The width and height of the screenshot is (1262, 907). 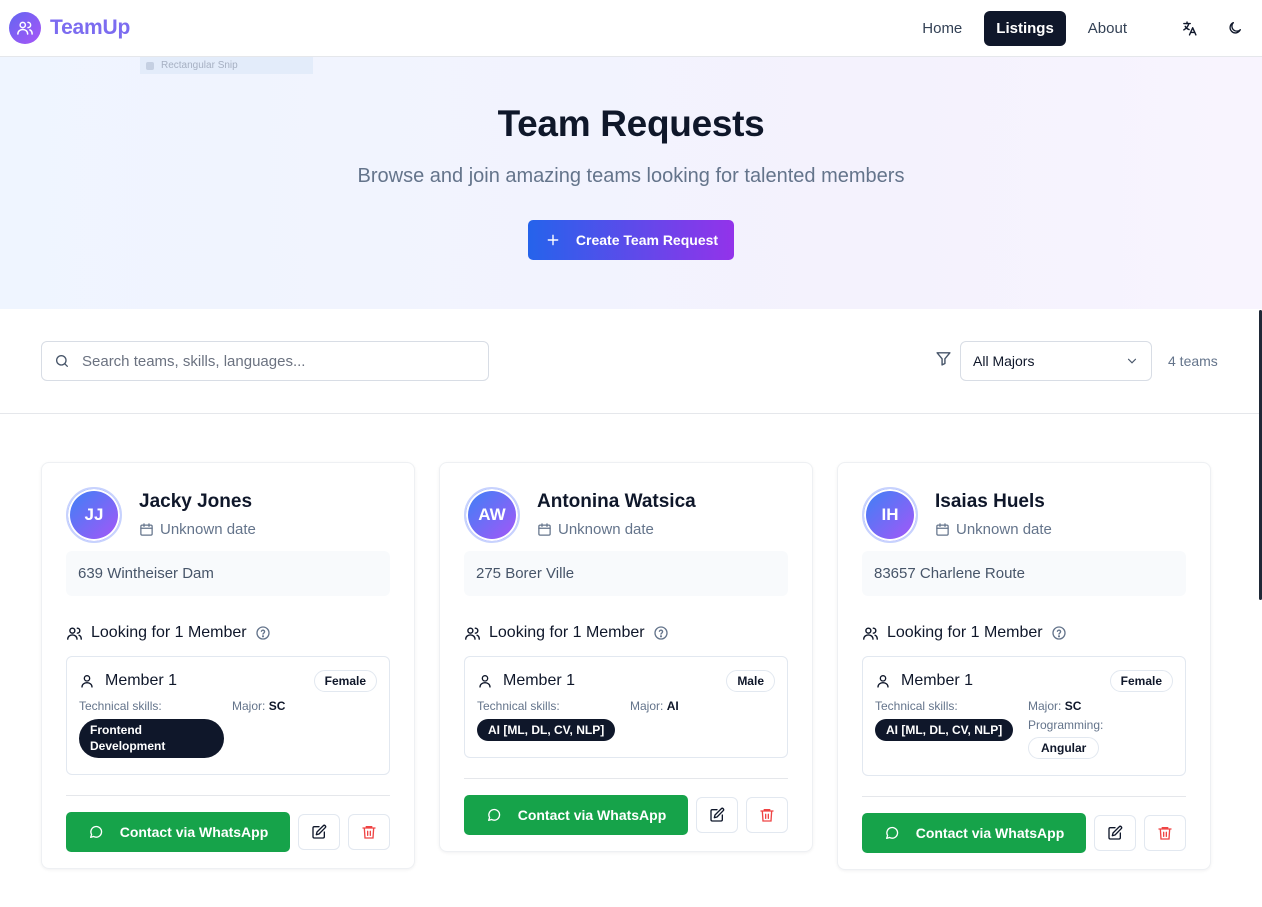 What do you see at coordinates (631, 361) in the screenshot?
I see `filter-bar: All Majors 4 teams` at bounding box center [631, 361].